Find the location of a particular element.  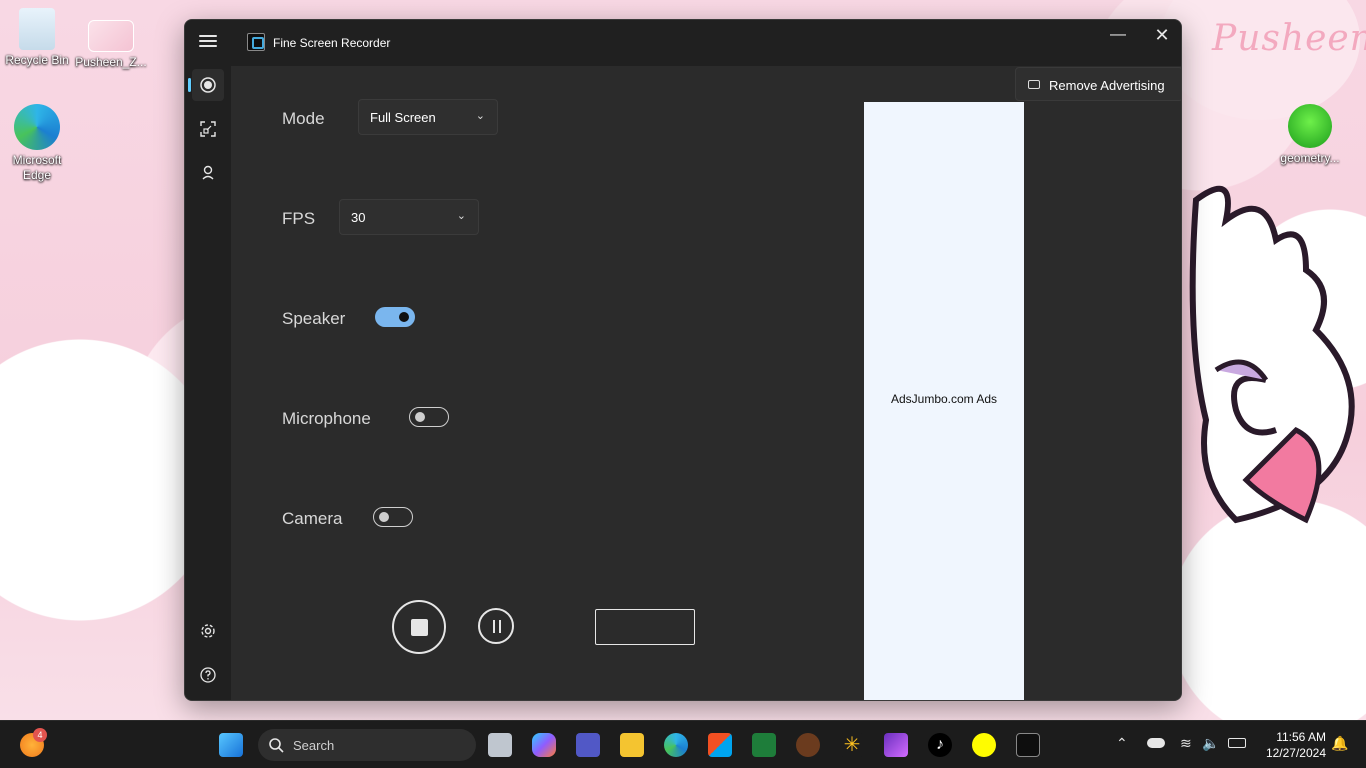

wifi-icon: ≋ is located at coordinates (1186, 743).